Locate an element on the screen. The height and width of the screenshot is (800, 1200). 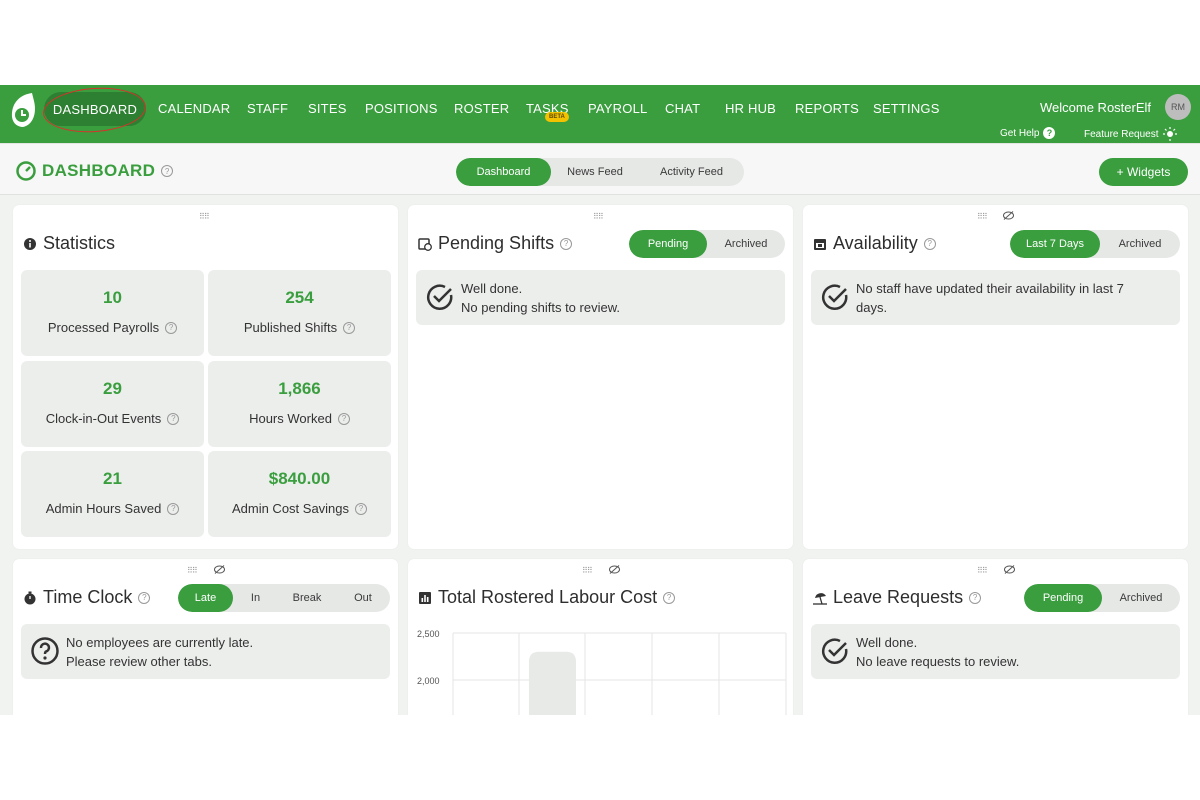
stat-value: 29 is located at coordinates (112, 388).